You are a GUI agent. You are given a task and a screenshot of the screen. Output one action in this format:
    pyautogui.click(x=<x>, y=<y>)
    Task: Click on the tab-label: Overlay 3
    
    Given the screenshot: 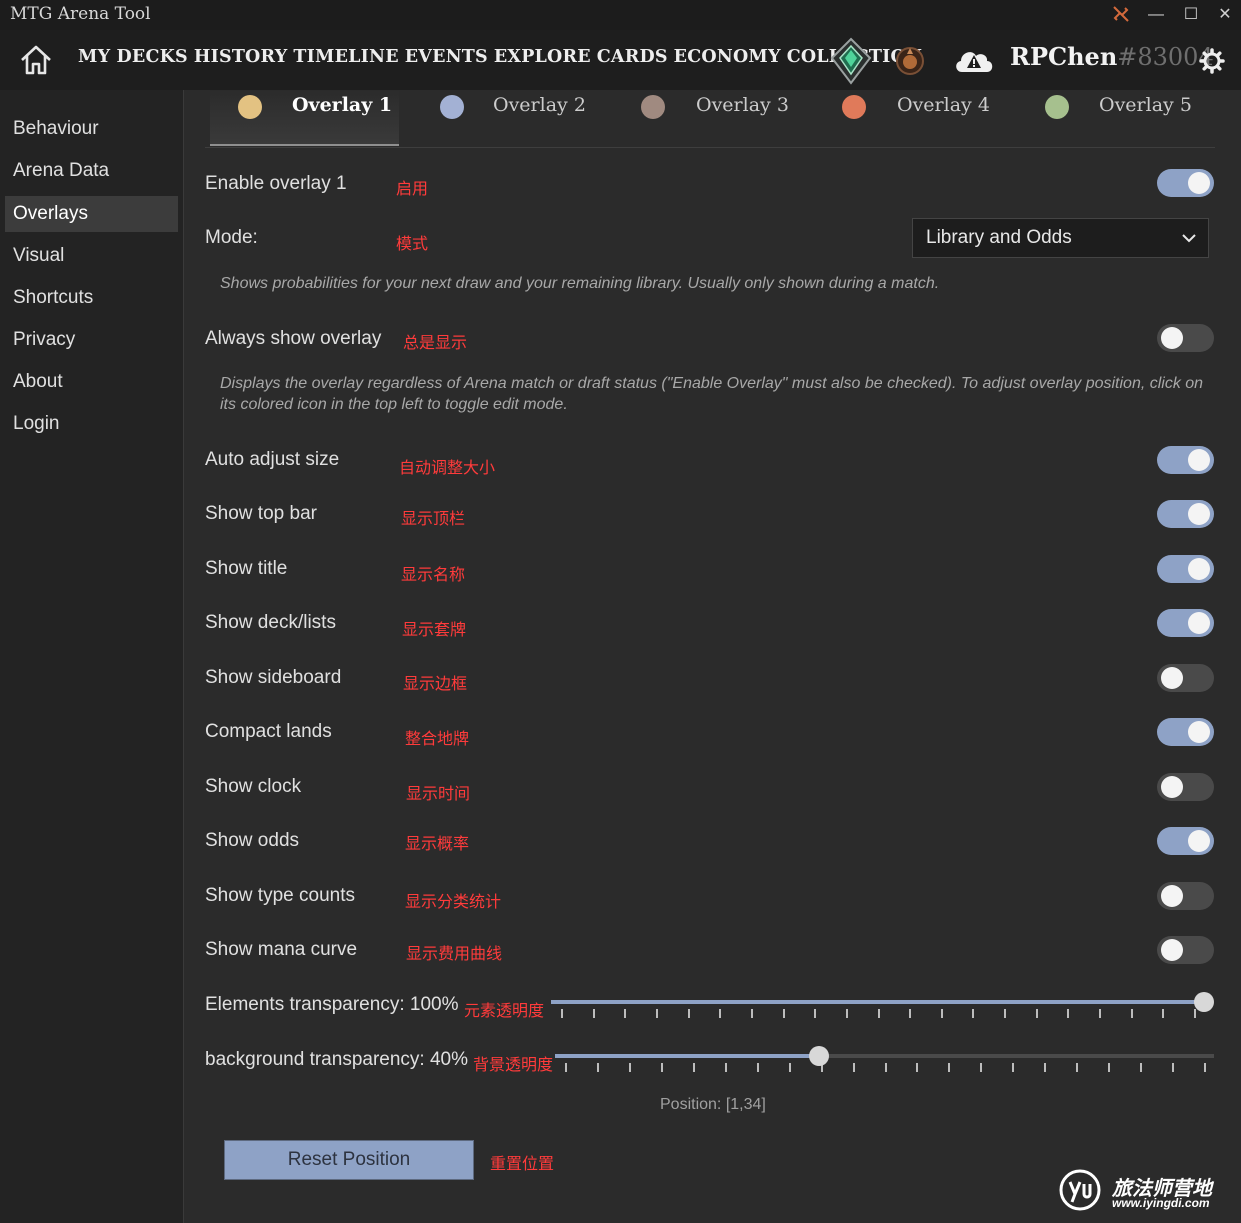 What is the action you would take?
    pyautogui.click(x=742, y=105)
    